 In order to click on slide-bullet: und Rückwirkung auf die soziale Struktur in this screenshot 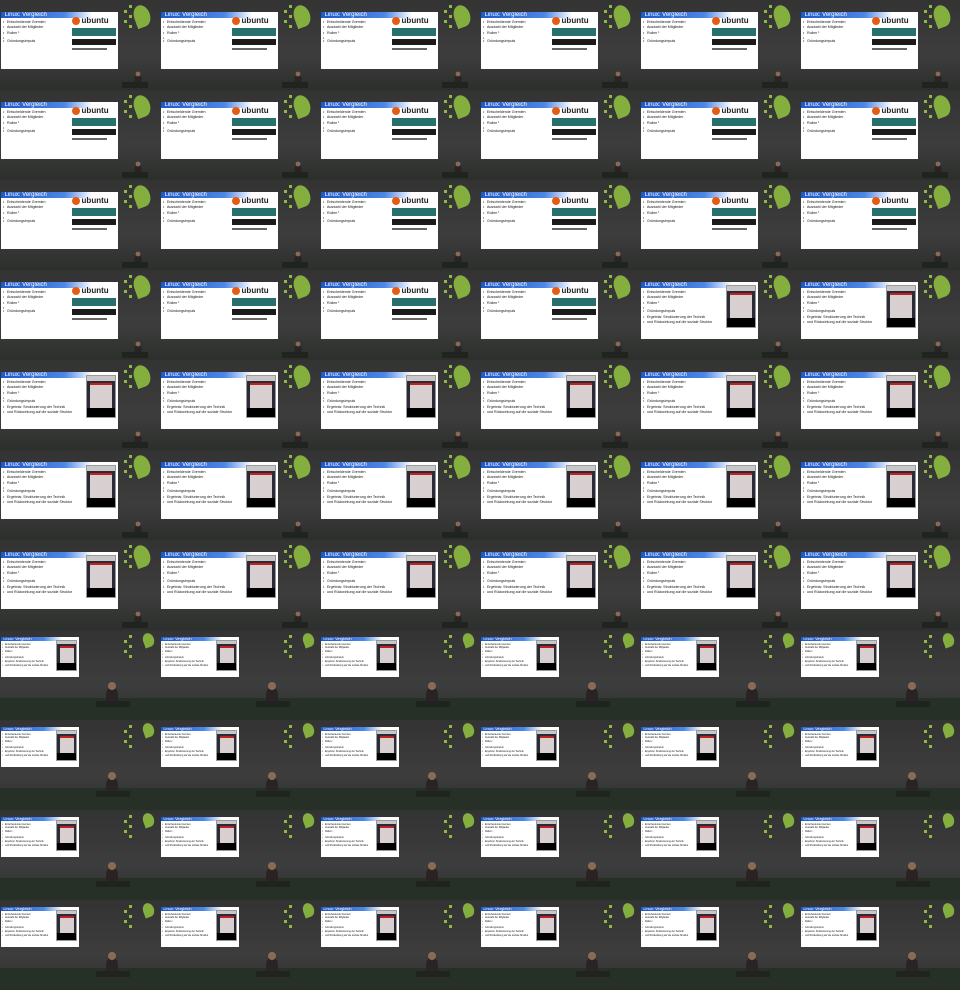, I will do `click(682, 323)`.